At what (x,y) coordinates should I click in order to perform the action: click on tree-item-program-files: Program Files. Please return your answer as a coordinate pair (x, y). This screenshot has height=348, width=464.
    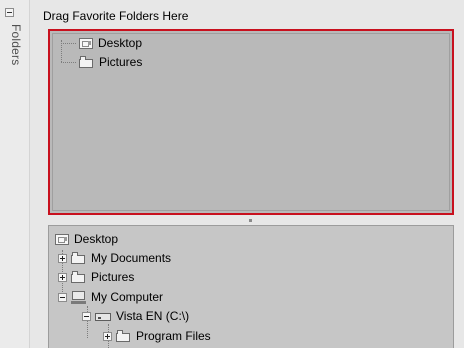
    Looking at the image, I should click on (157, 336).